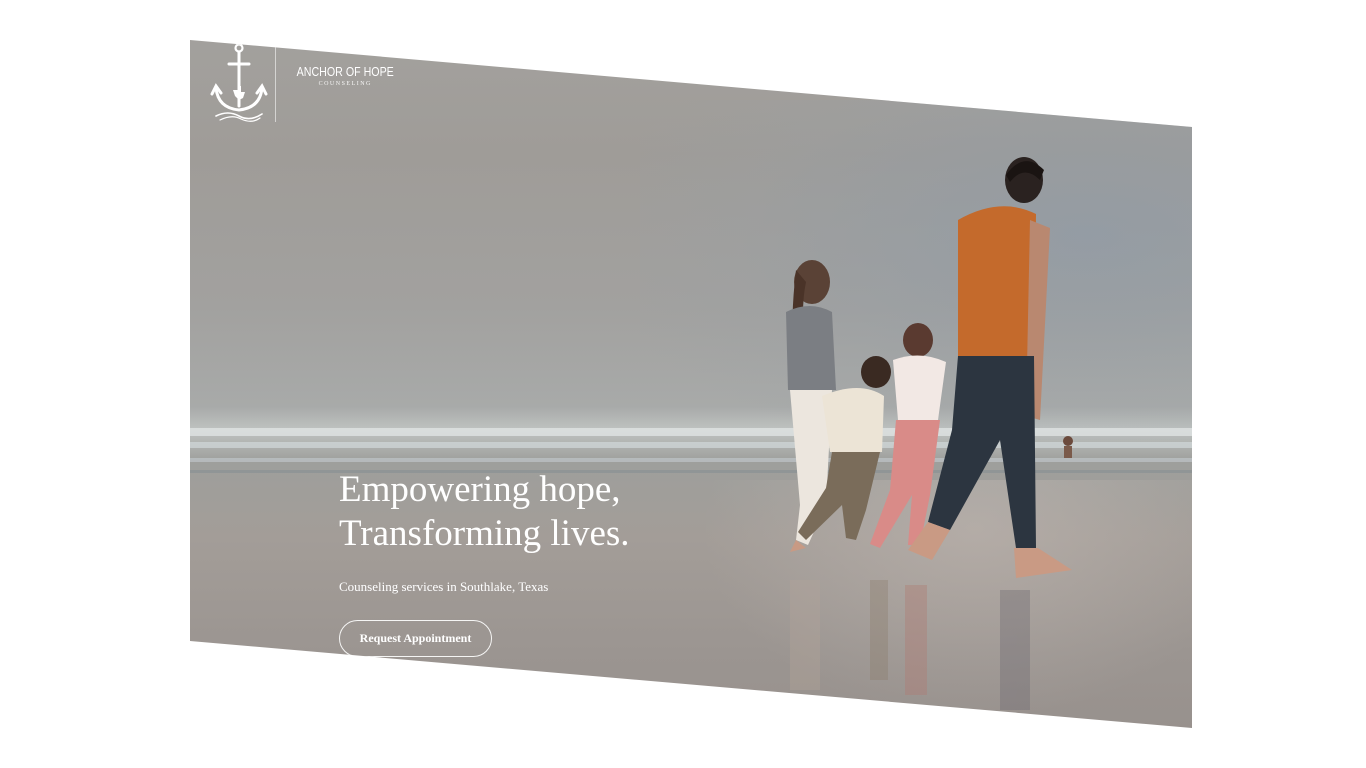 This screenshot has width=1366, height=768. What do you see at coordinates (415, 638) in the screenshot?
I see `request-appointment-button: Request Appointment` at bounding box center [415, 638].